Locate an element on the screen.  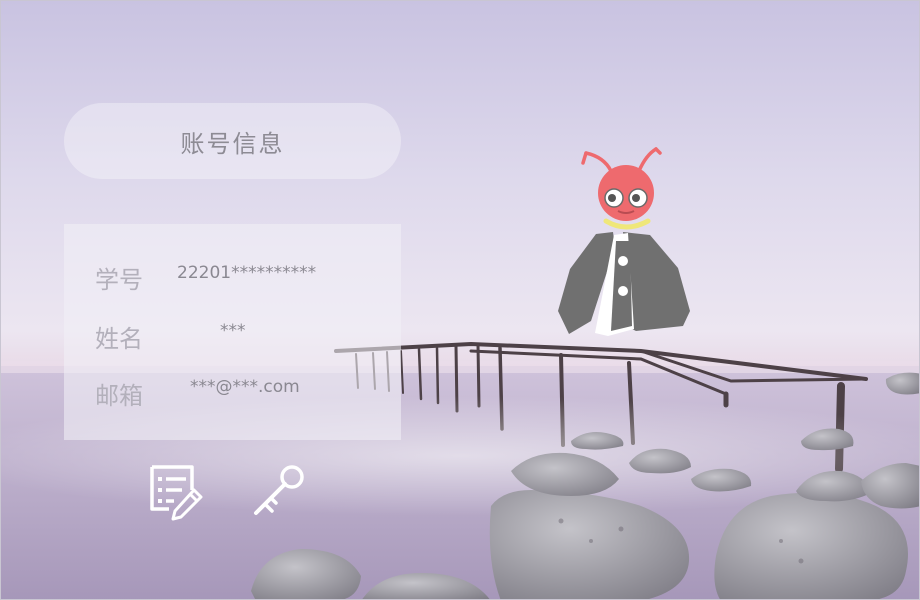
page-title: 账号信息 is located at coordinates (232, 143).